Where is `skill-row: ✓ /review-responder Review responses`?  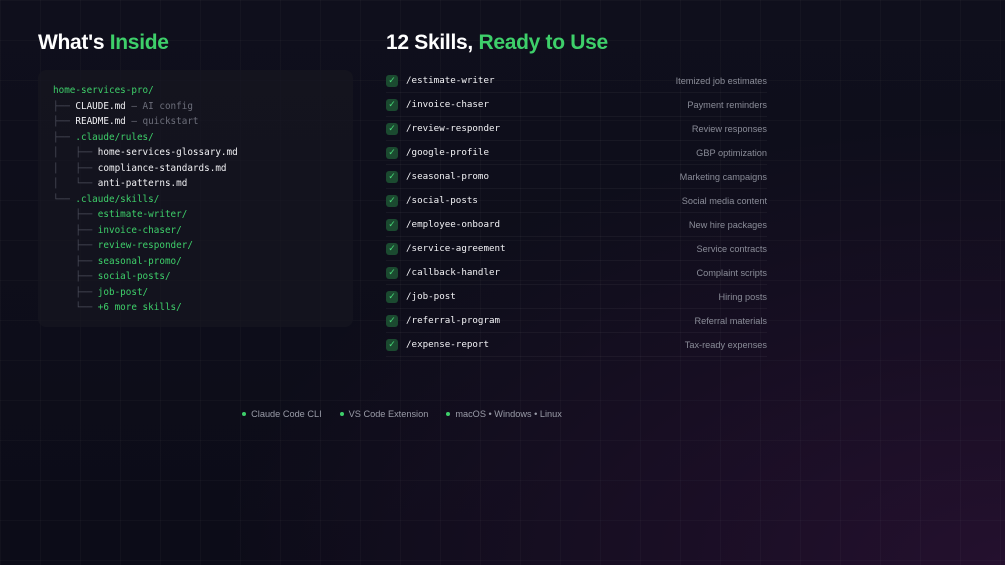
skill-row: ✓ /review-responder Review responses is located at coordinates (576, 129).